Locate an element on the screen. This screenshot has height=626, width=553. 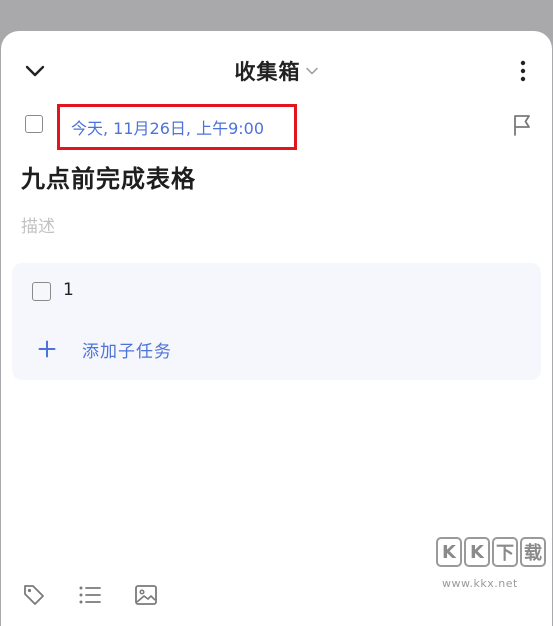
add-subtask-label: 添加子任务 is located at coordinates (127, 351).